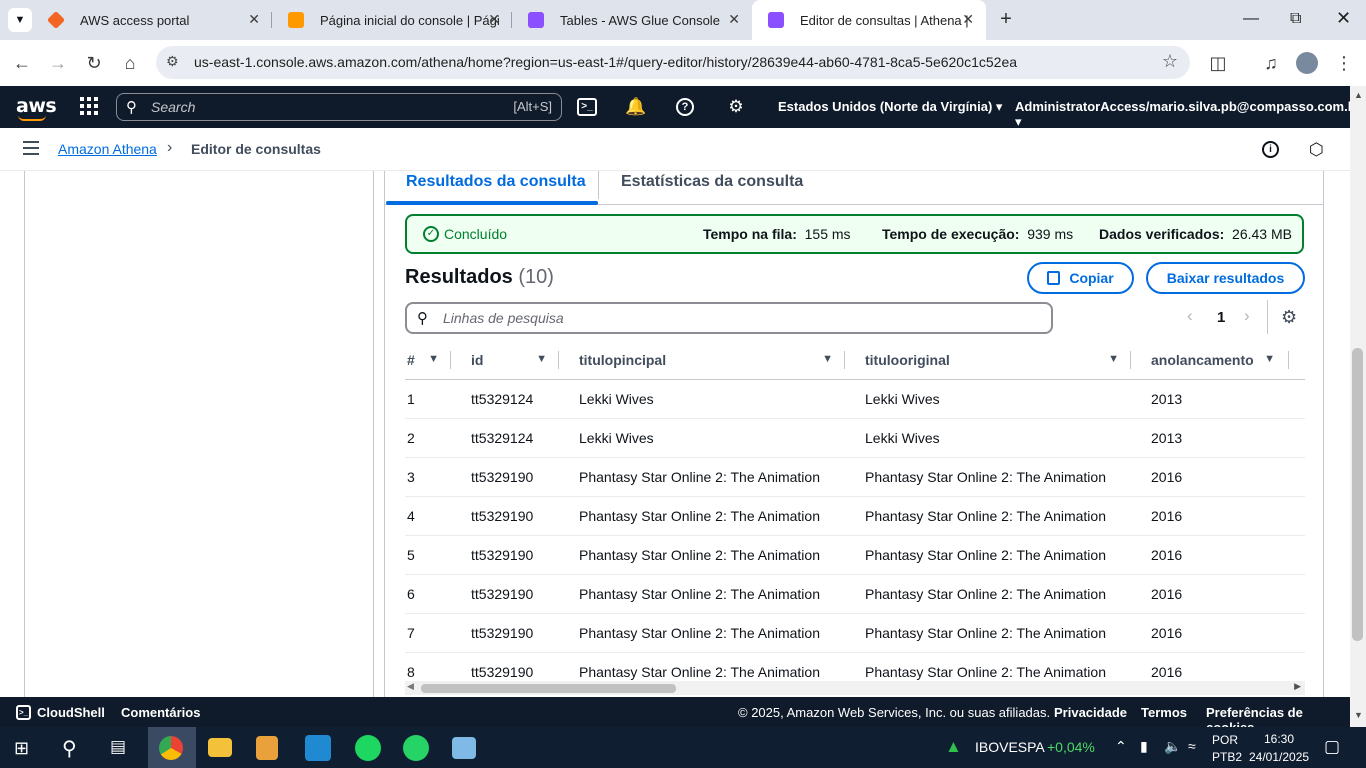  Describe the element at coordinates (505, 360) in the screenshot. I see `column-header: id ▼` at that location.